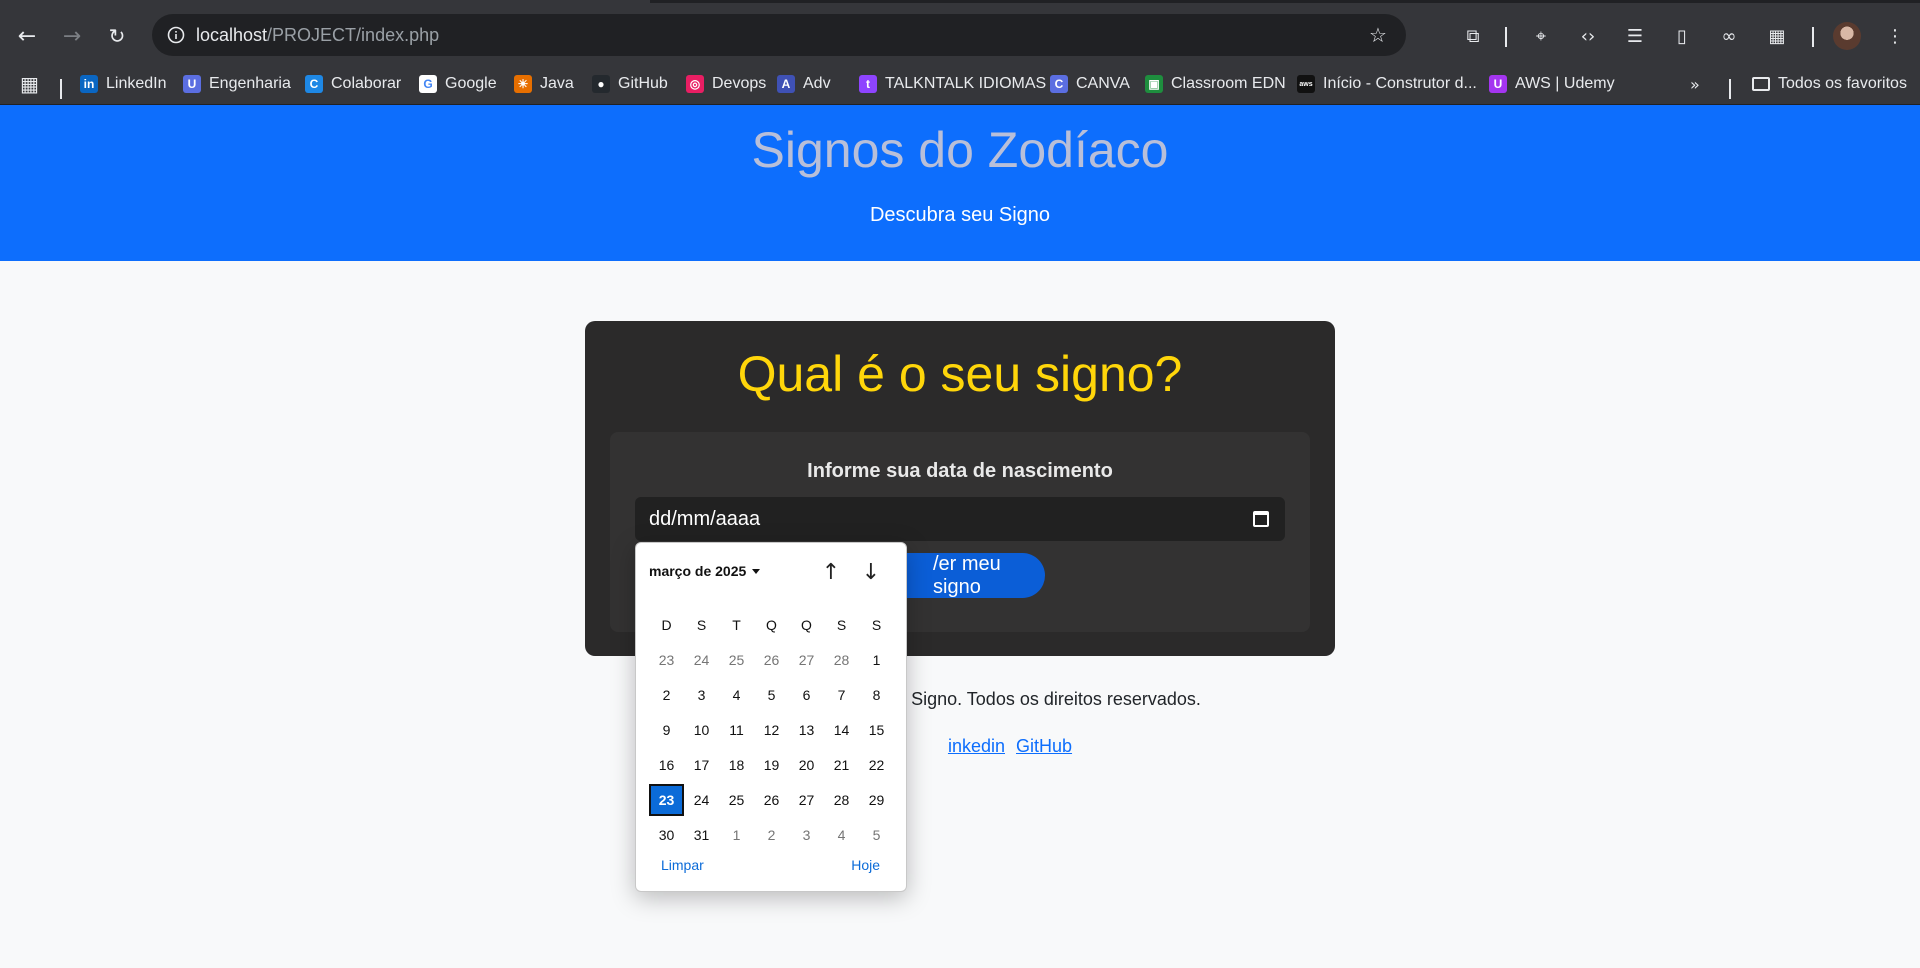 The image size is (1920, 968). Describe the element at coordinates (1044, 746) in the screenshot. I see `github-link: GitHub` at that location.